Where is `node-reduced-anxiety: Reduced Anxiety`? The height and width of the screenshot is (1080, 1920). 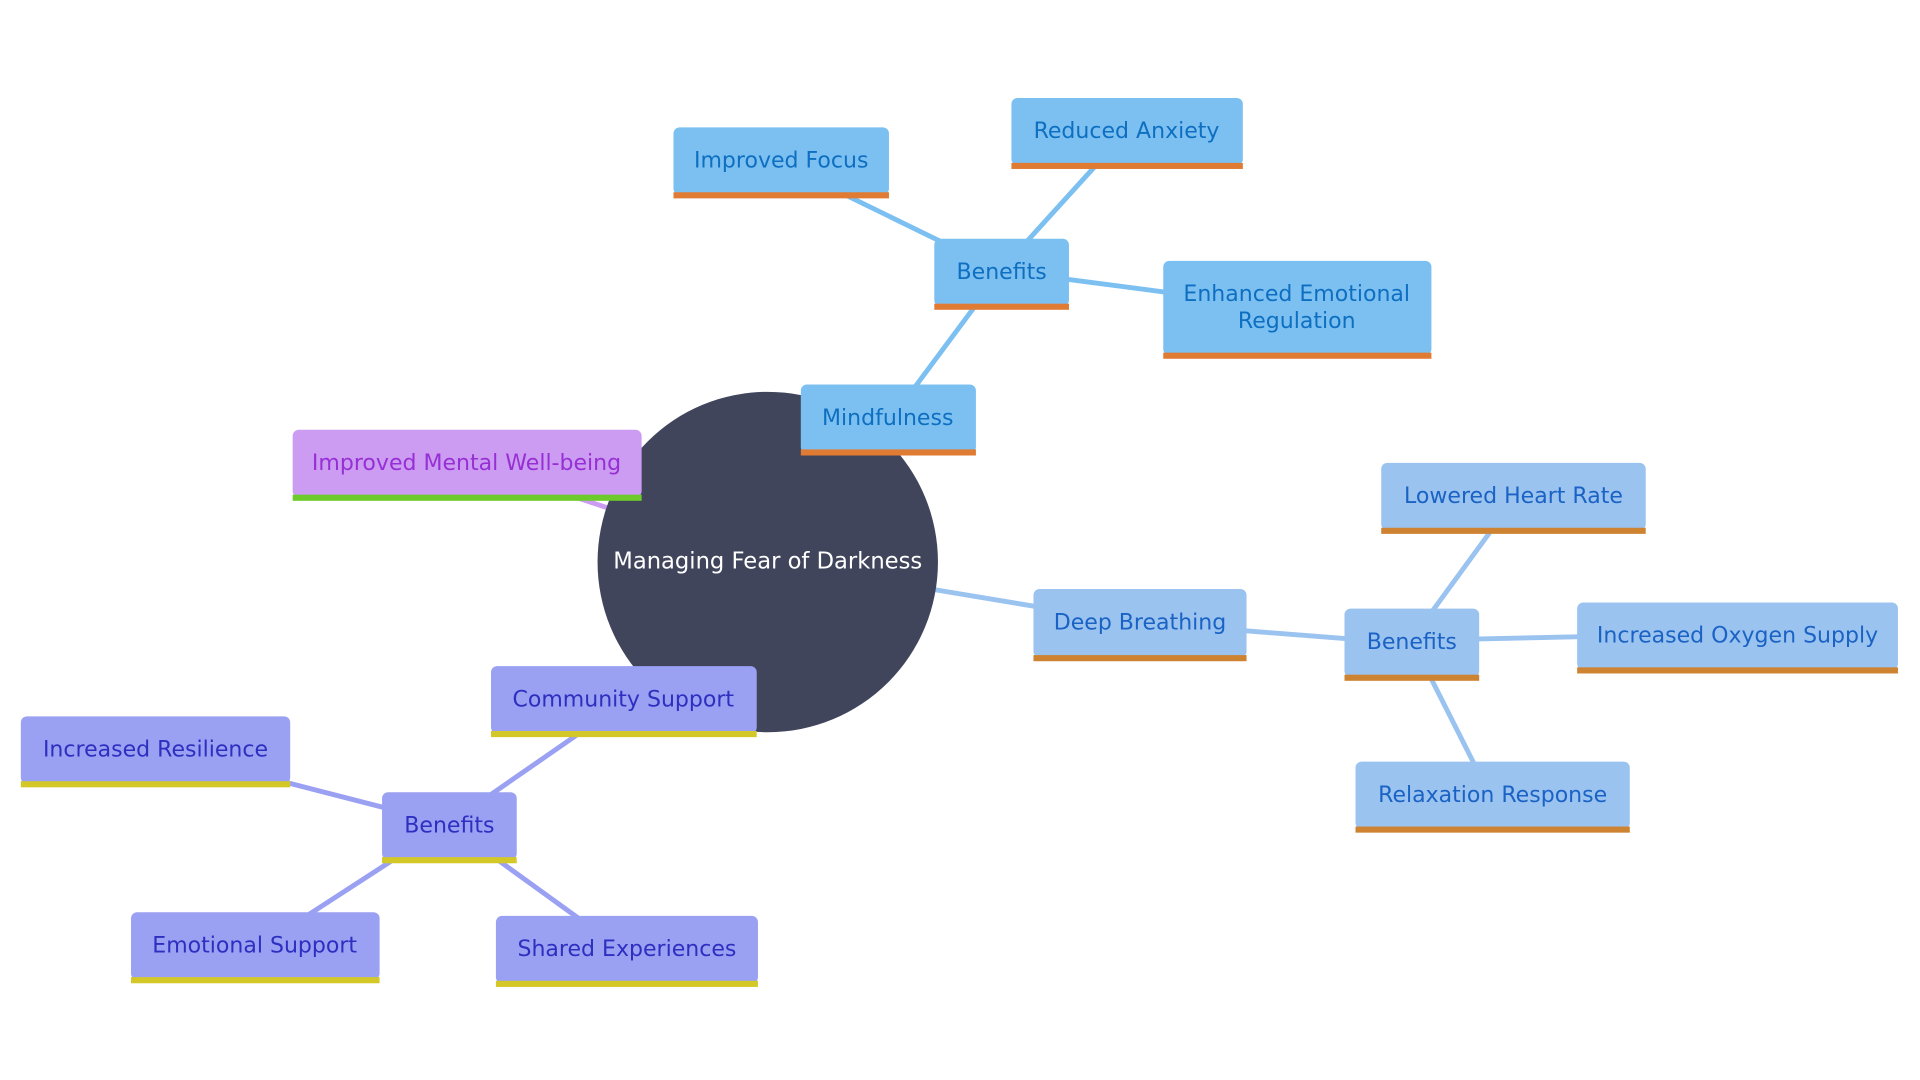
node-reduced-anxiety: Reduced Anxiety is located at coordinates (1127, 133).